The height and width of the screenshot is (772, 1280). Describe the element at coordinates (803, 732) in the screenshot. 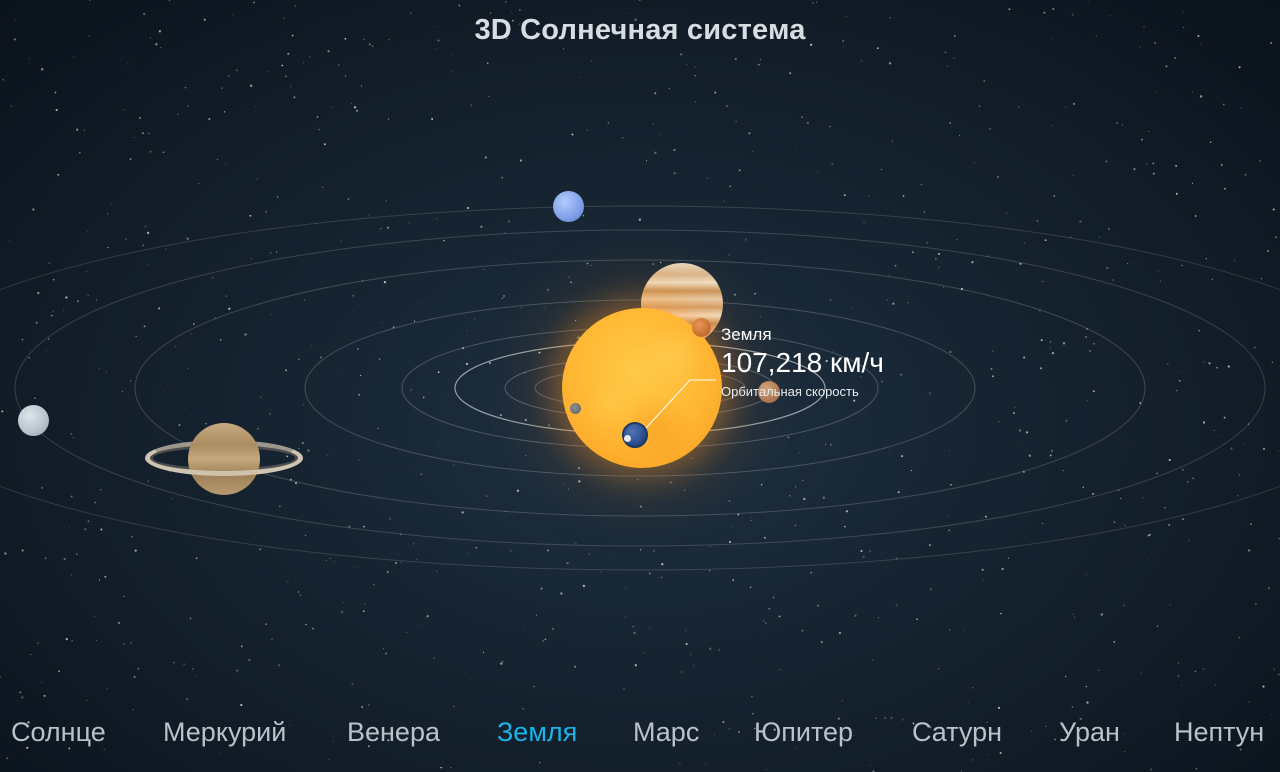

I see `nav-item-jupiter: Юпитер` at that location.